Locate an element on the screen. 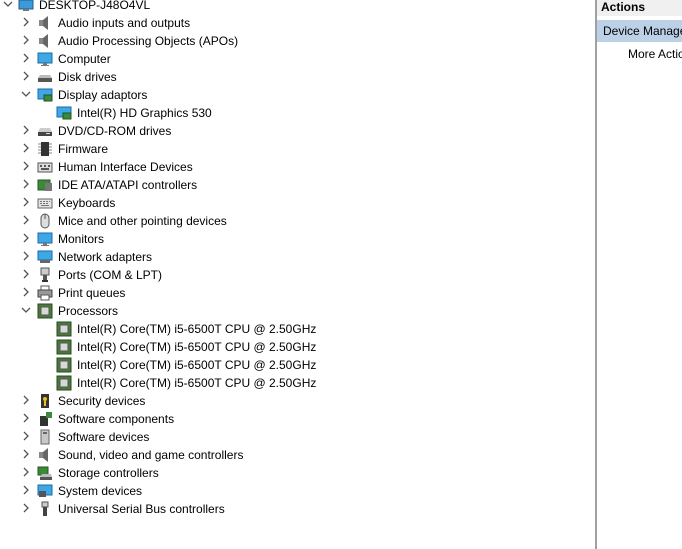  tree-node-software-devices: Software devices is located at coordinates (150, 437).